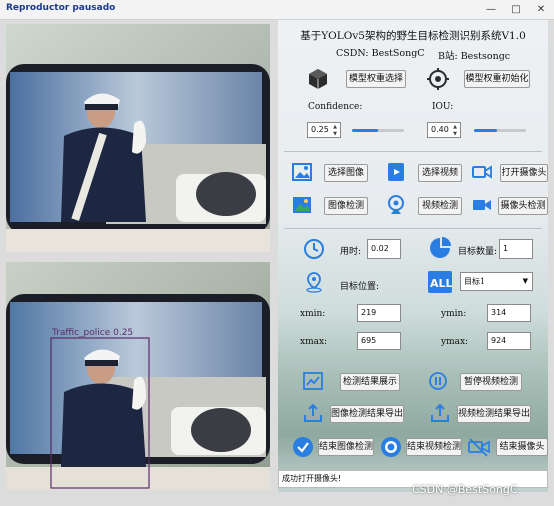 This screenshot has height=506, width=554. I want to click on video-detect-button: 视频检测, so click(440, 206).